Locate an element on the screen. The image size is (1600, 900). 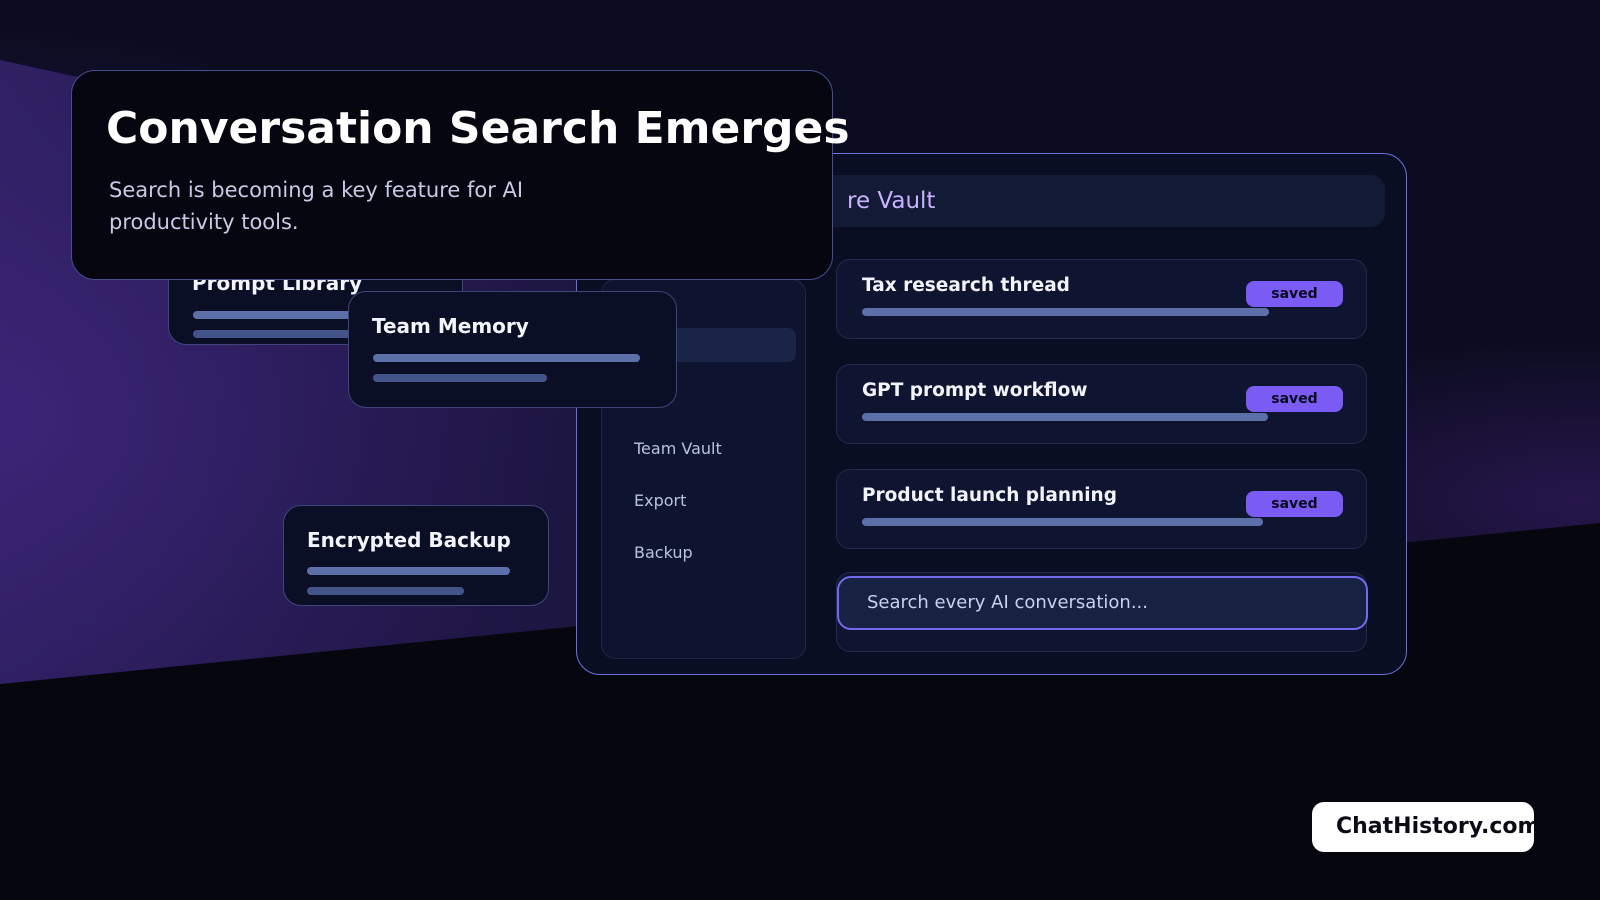
thread-card: Tax research thread saved is located at coordinates (1101, 299).